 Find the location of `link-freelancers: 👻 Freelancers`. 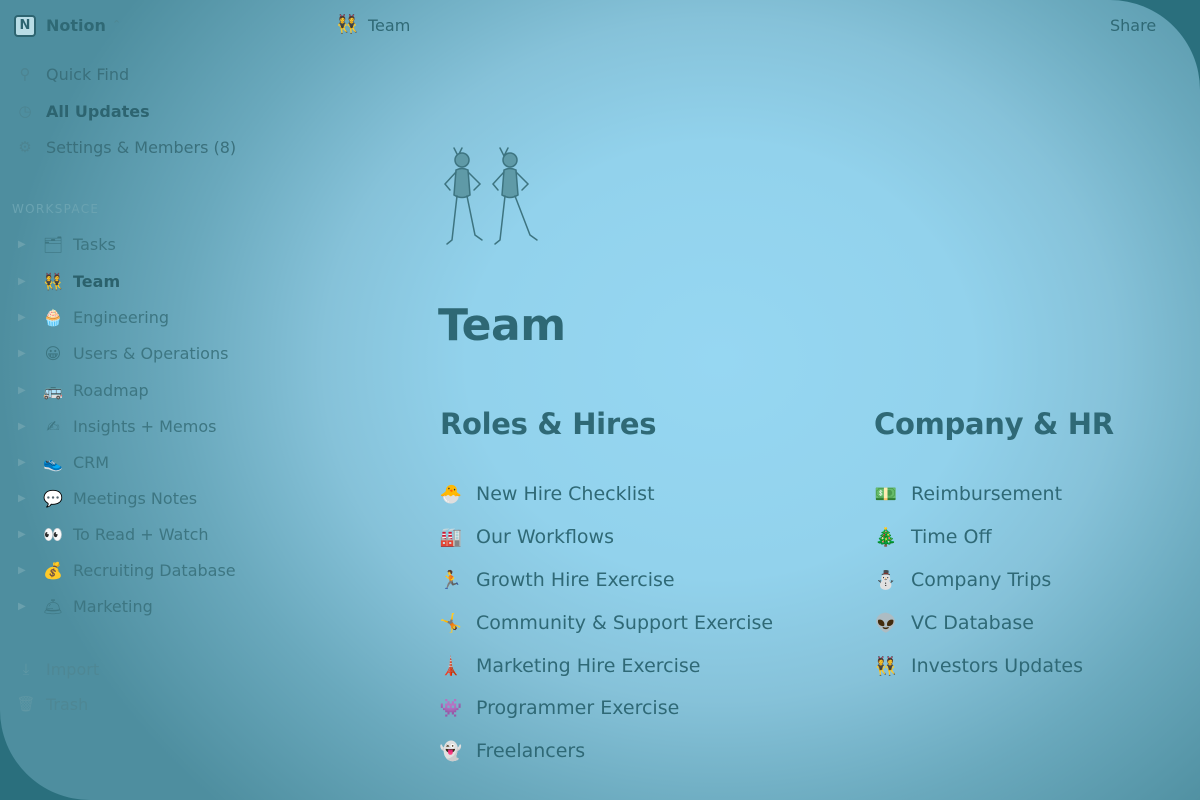

link-freelancers: 👻 Freelancers is located at coordinates (511, 751).